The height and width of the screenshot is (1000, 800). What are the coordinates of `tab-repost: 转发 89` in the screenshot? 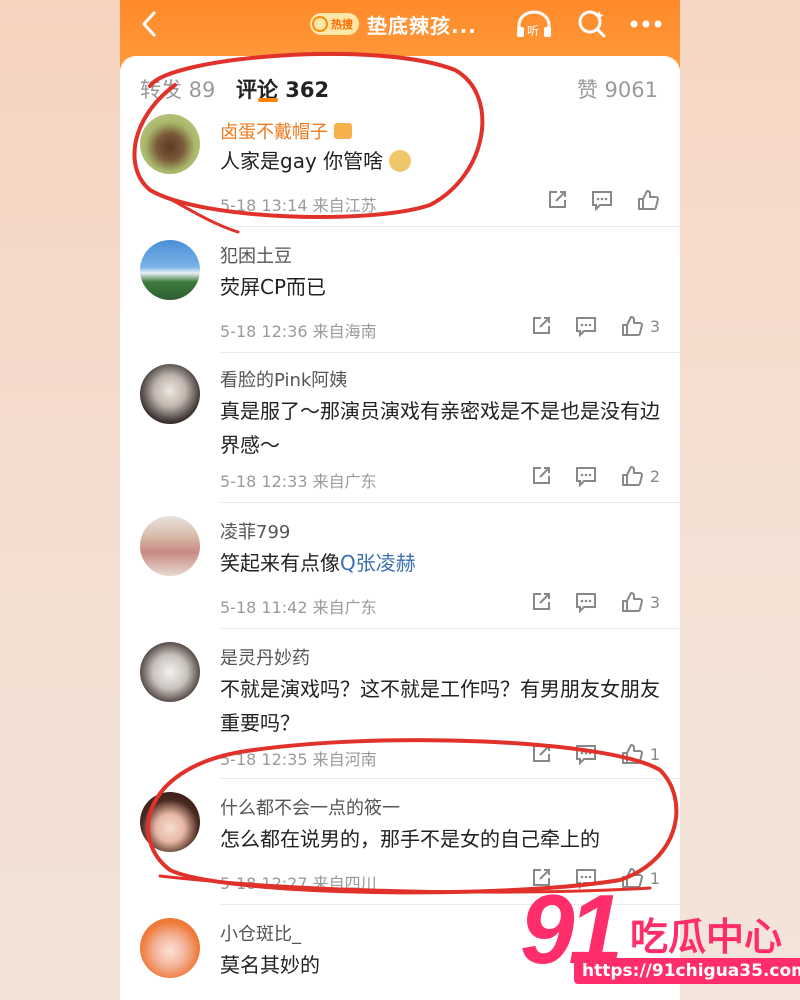 It's located at (177, 89).